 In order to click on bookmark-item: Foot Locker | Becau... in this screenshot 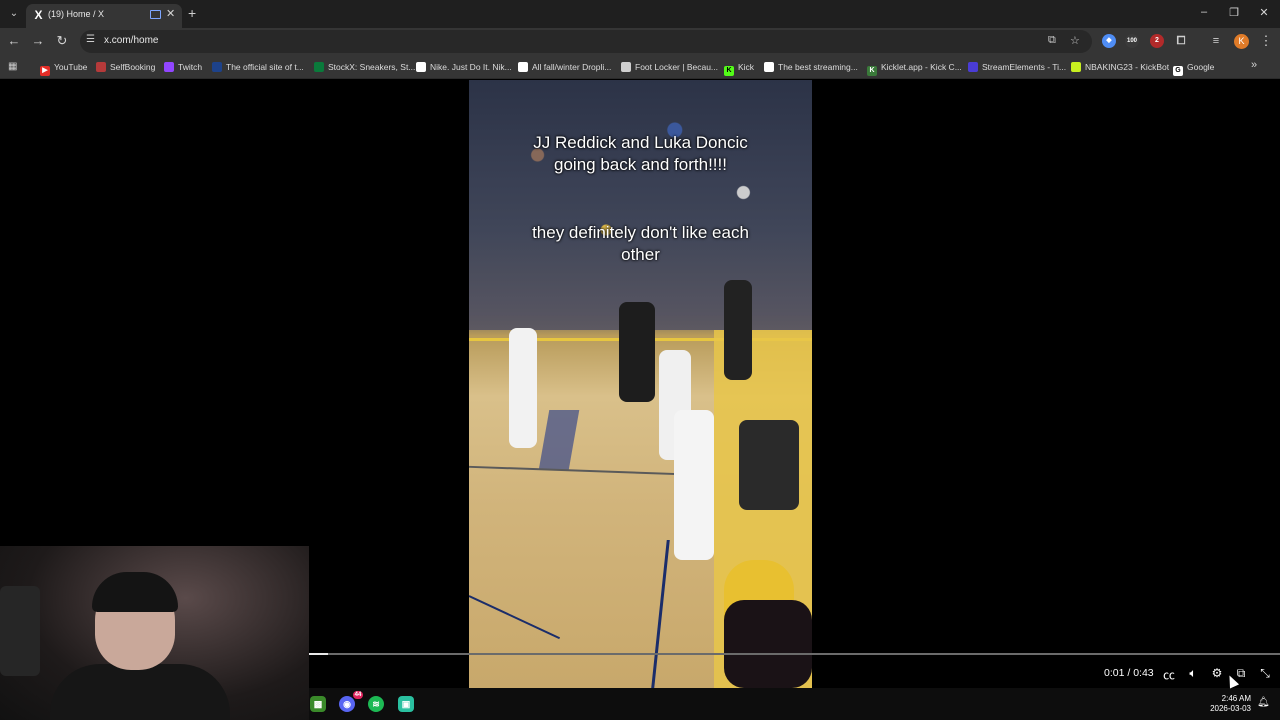, I will do `click(669, 67)`.